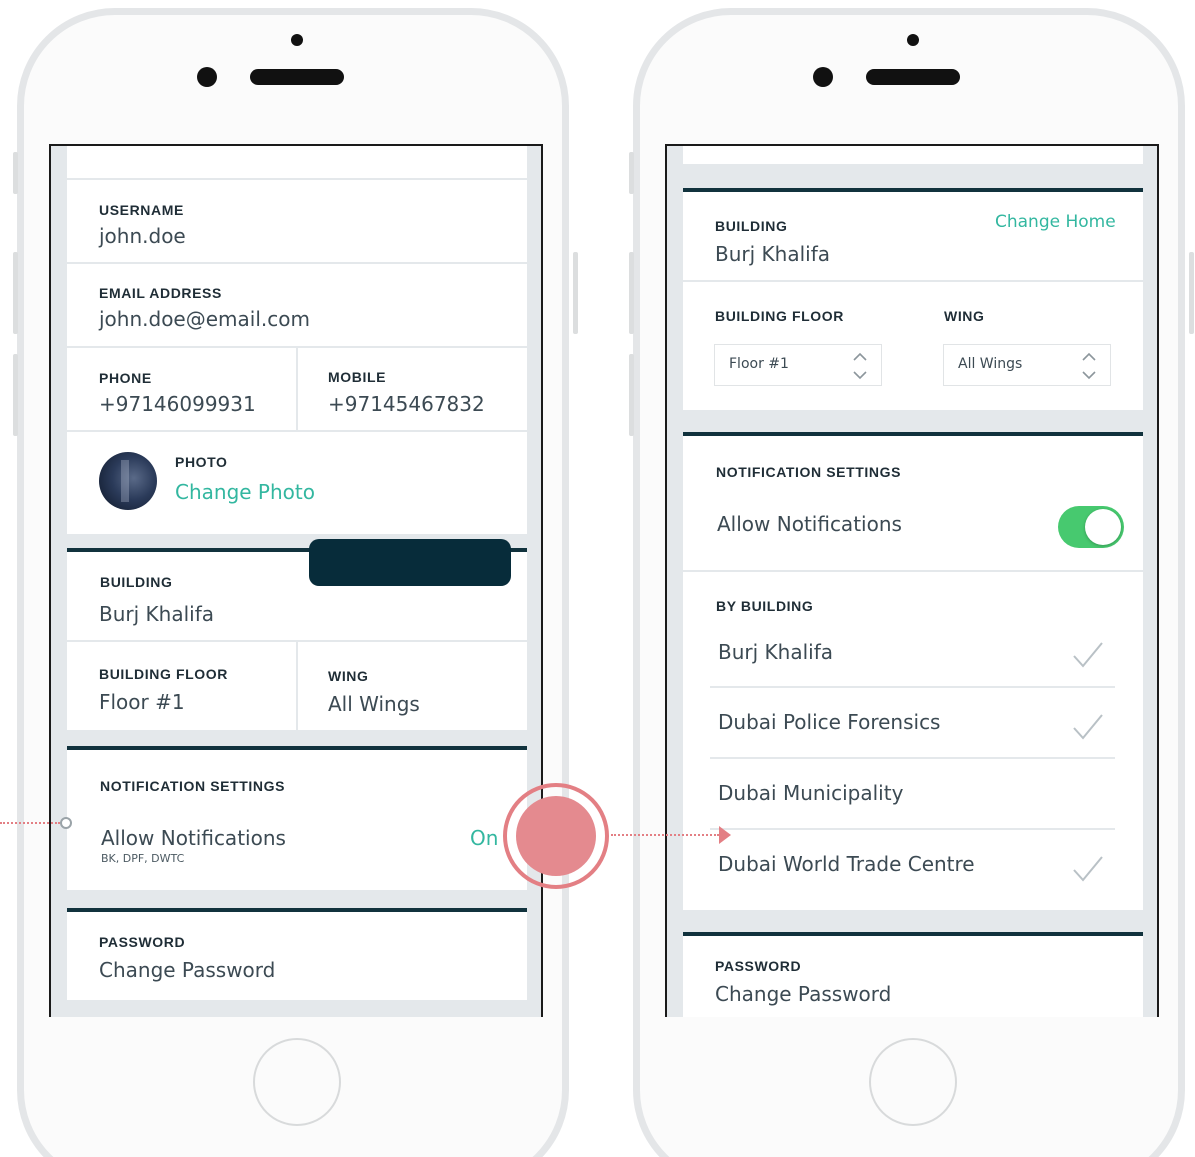  Describe the element at coordinates (829, 722) in the screenshot. I see `building-option-name: Dubai Police Forensics` at that location.